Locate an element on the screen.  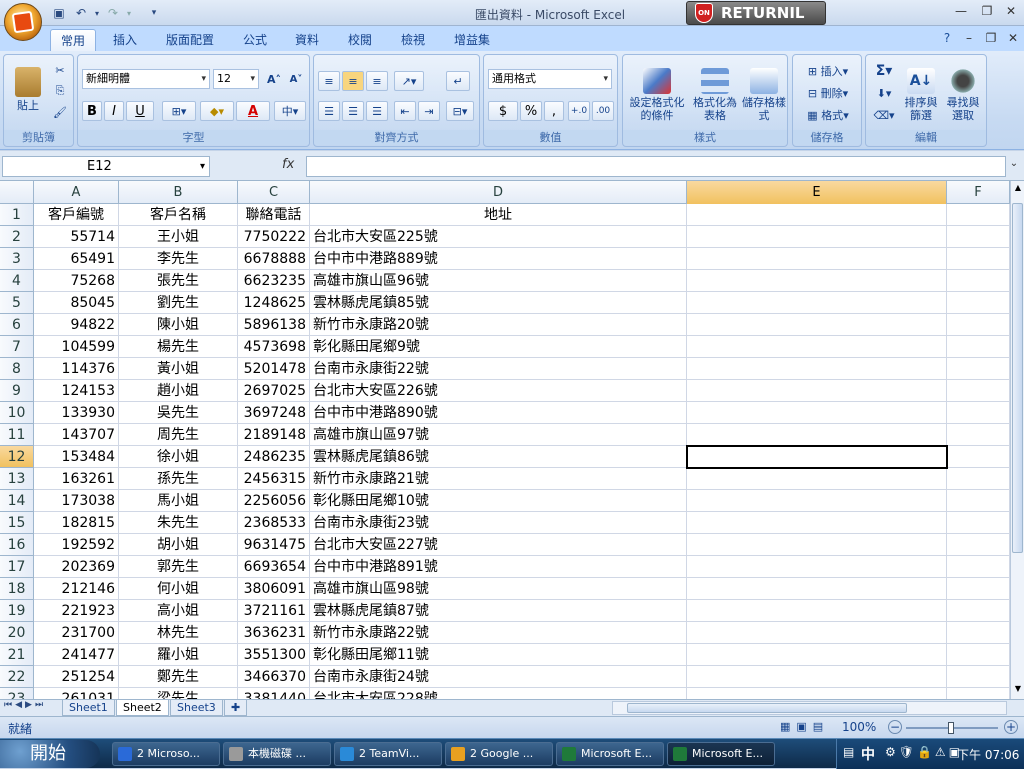
table-cell: 55714 is located at coordinates (76, 237).